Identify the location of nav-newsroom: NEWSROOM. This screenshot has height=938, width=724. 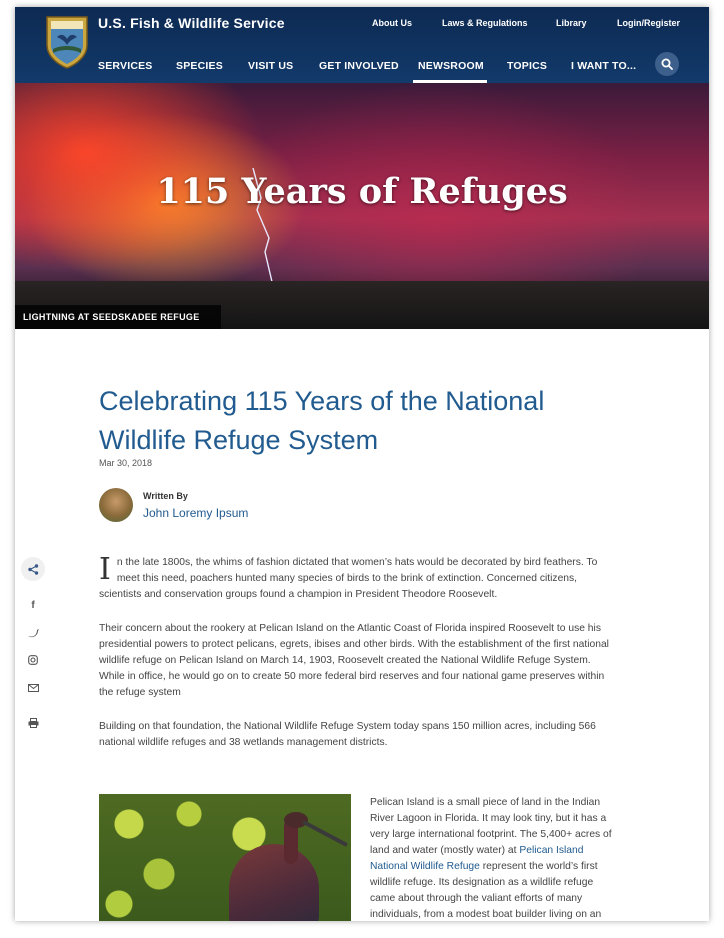
(451, 66).